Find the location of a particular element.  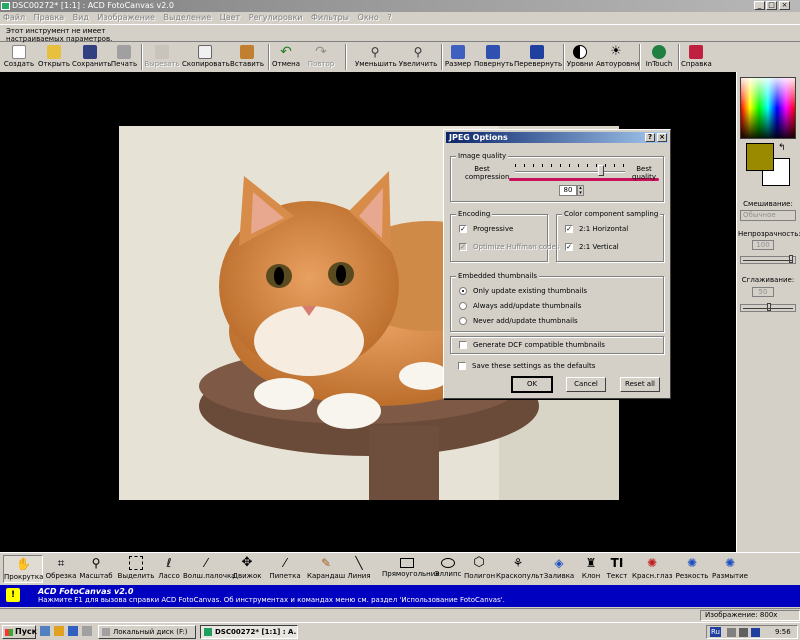

tool-clone: ♜ Клон is located at coordinates (591, 569).